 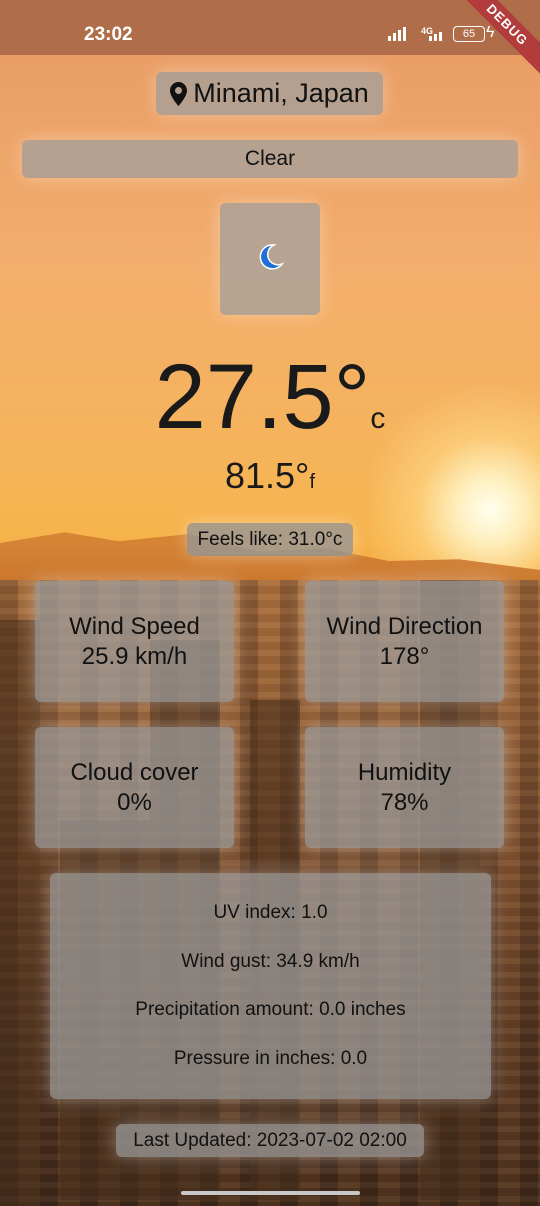 What do you see at coordinates (108, 34) in the screenshot?
I see `status-time: 23:02` at bounding box center [108, 34].